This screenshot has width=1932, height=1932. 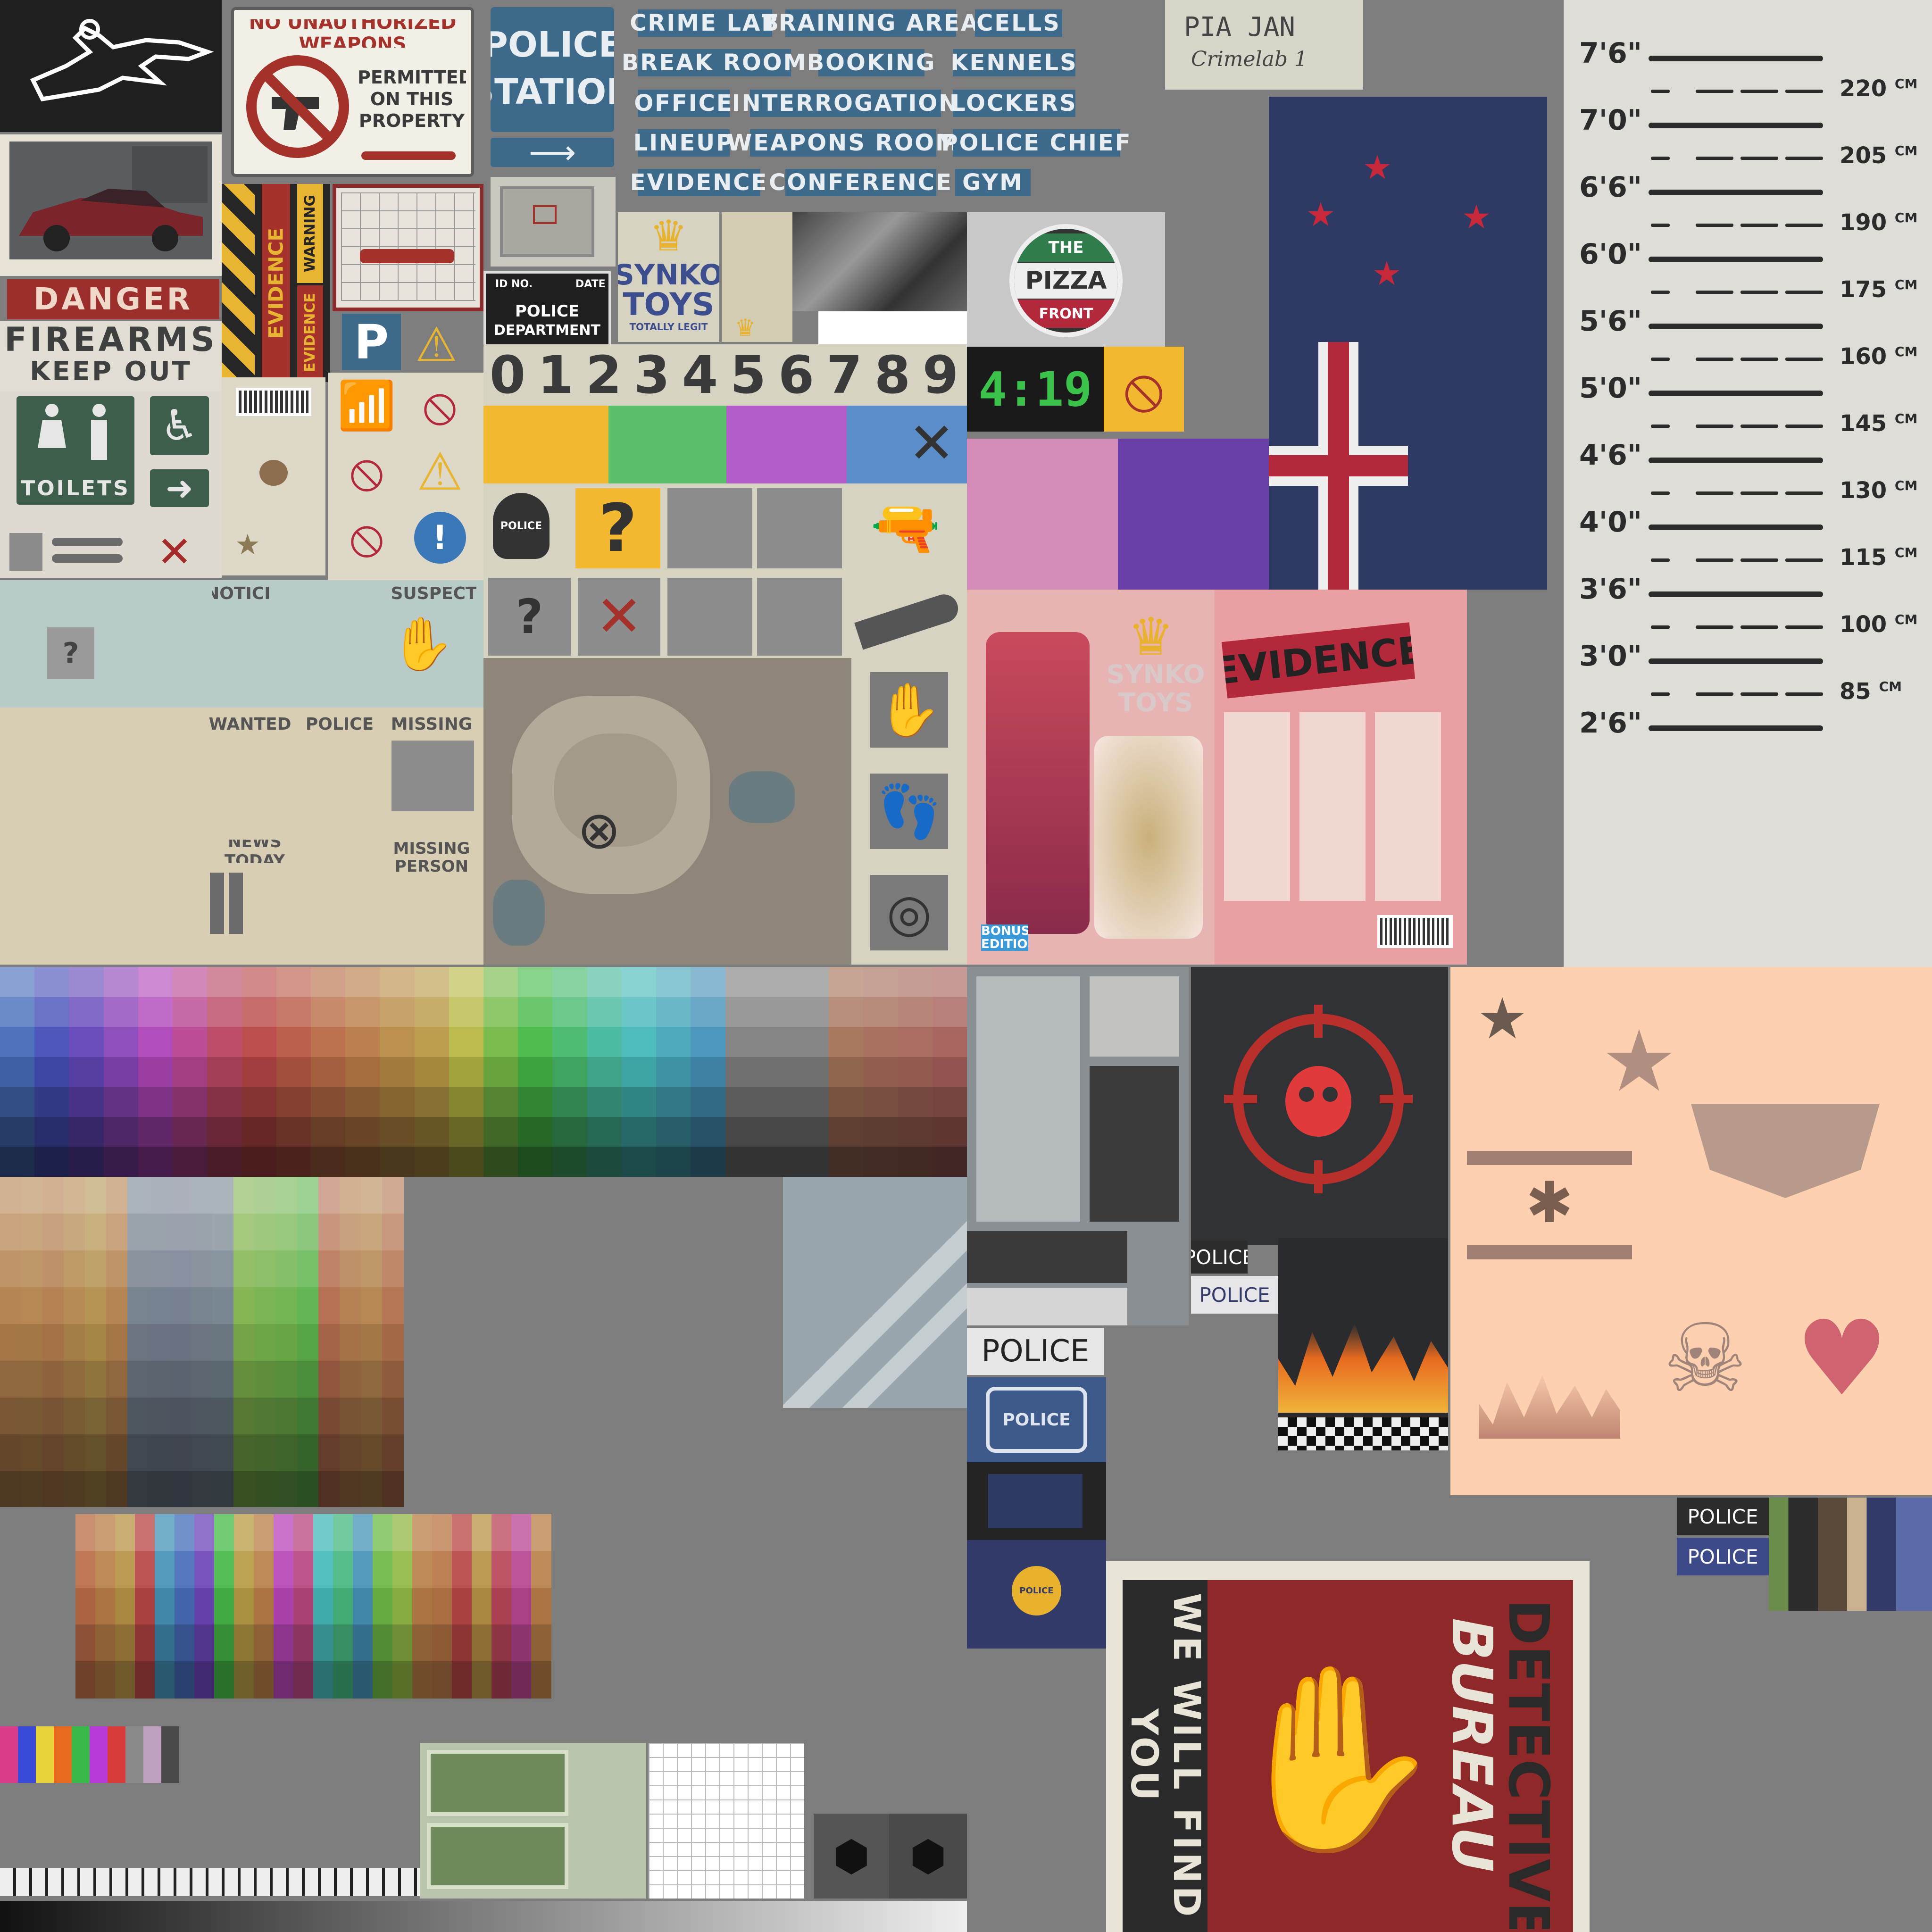 What do you see at coordinates (440, 405) in the screenshot?
I see `no-entry-icon: ⦸` at bounding box center [440, 405].